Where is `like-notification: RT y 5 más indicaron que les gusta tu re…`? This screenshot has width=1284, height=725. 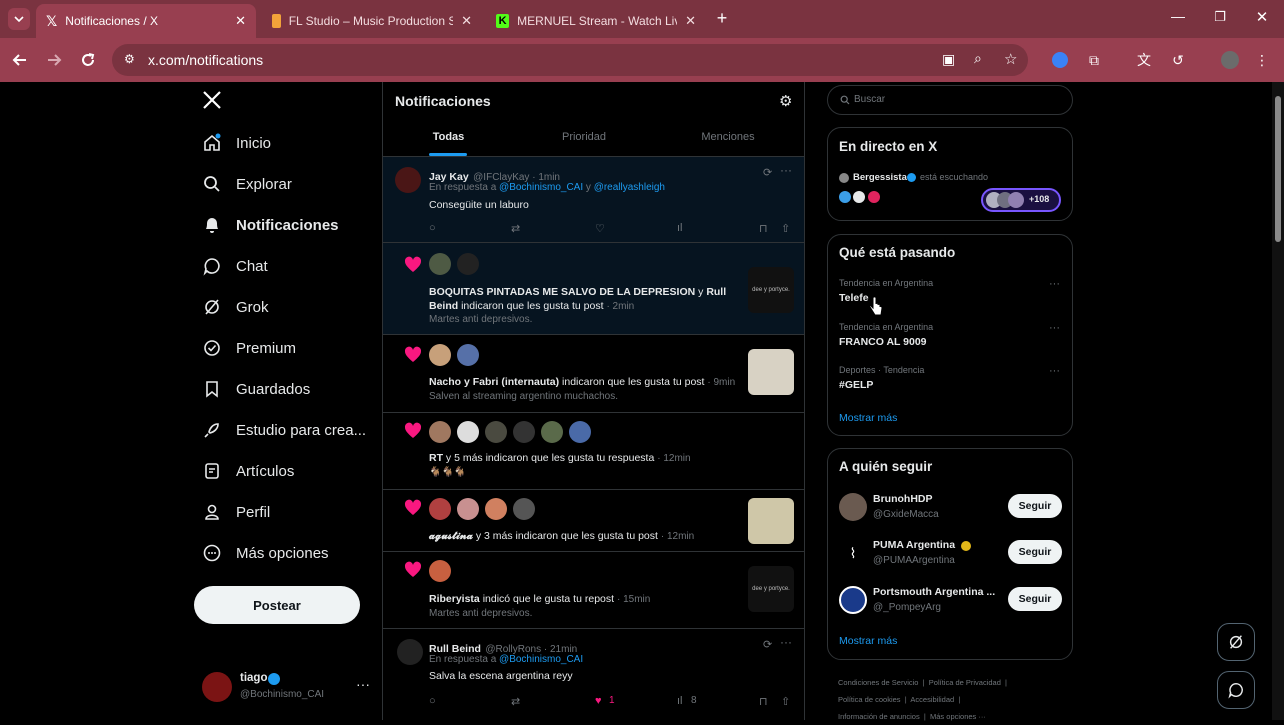
like-notification: RT y 5 más indicaron que les gusta tu re… is located at coordinates (593, 451).